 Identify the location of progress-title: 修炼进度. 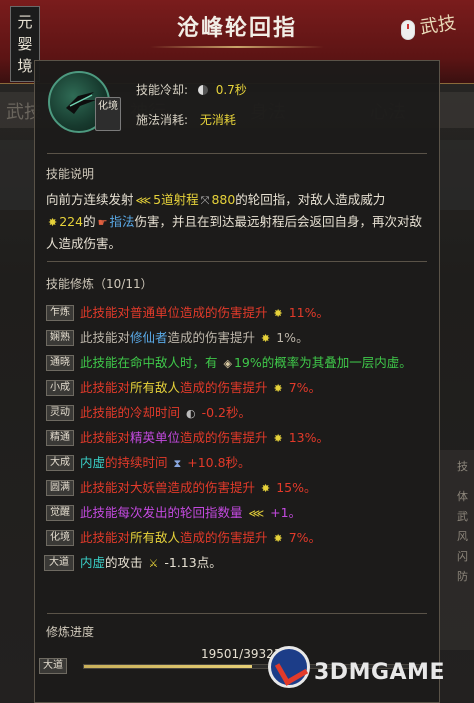
(70, 632).